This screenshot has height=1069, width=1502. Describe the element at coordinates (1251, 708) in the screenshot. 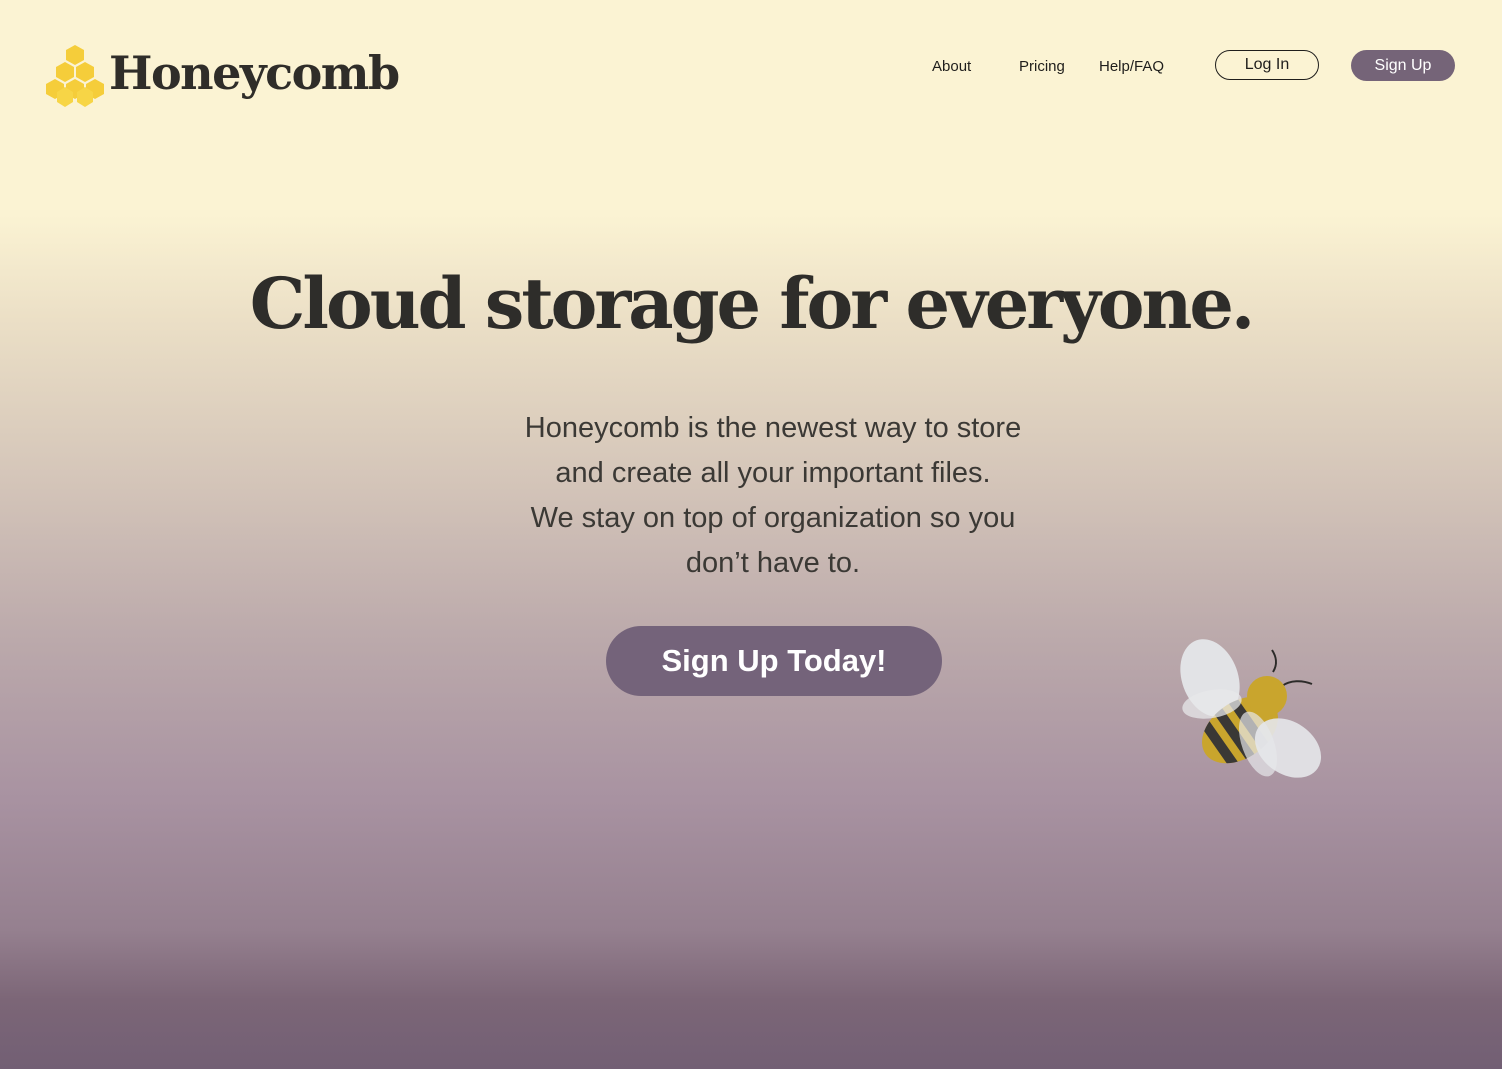

I see `bee-icon` at that location.